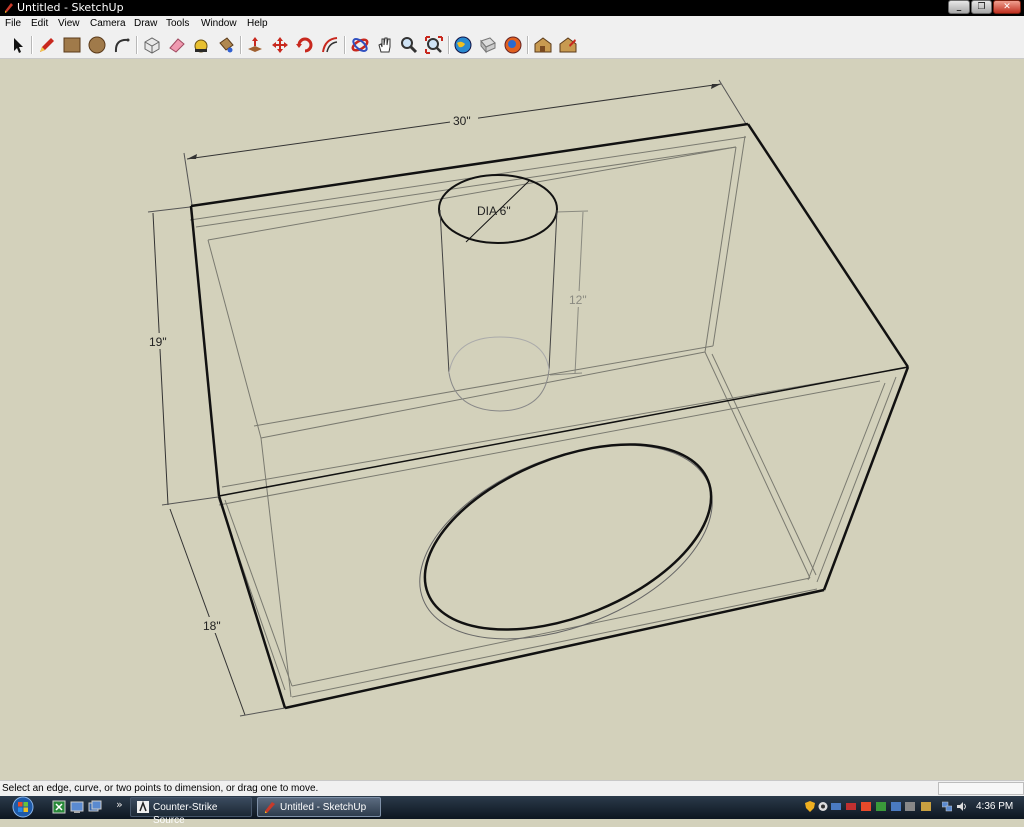 The width and height of the screenshot is (1024, 827). I want to click on make-component-tool-button, so click(152, 45).